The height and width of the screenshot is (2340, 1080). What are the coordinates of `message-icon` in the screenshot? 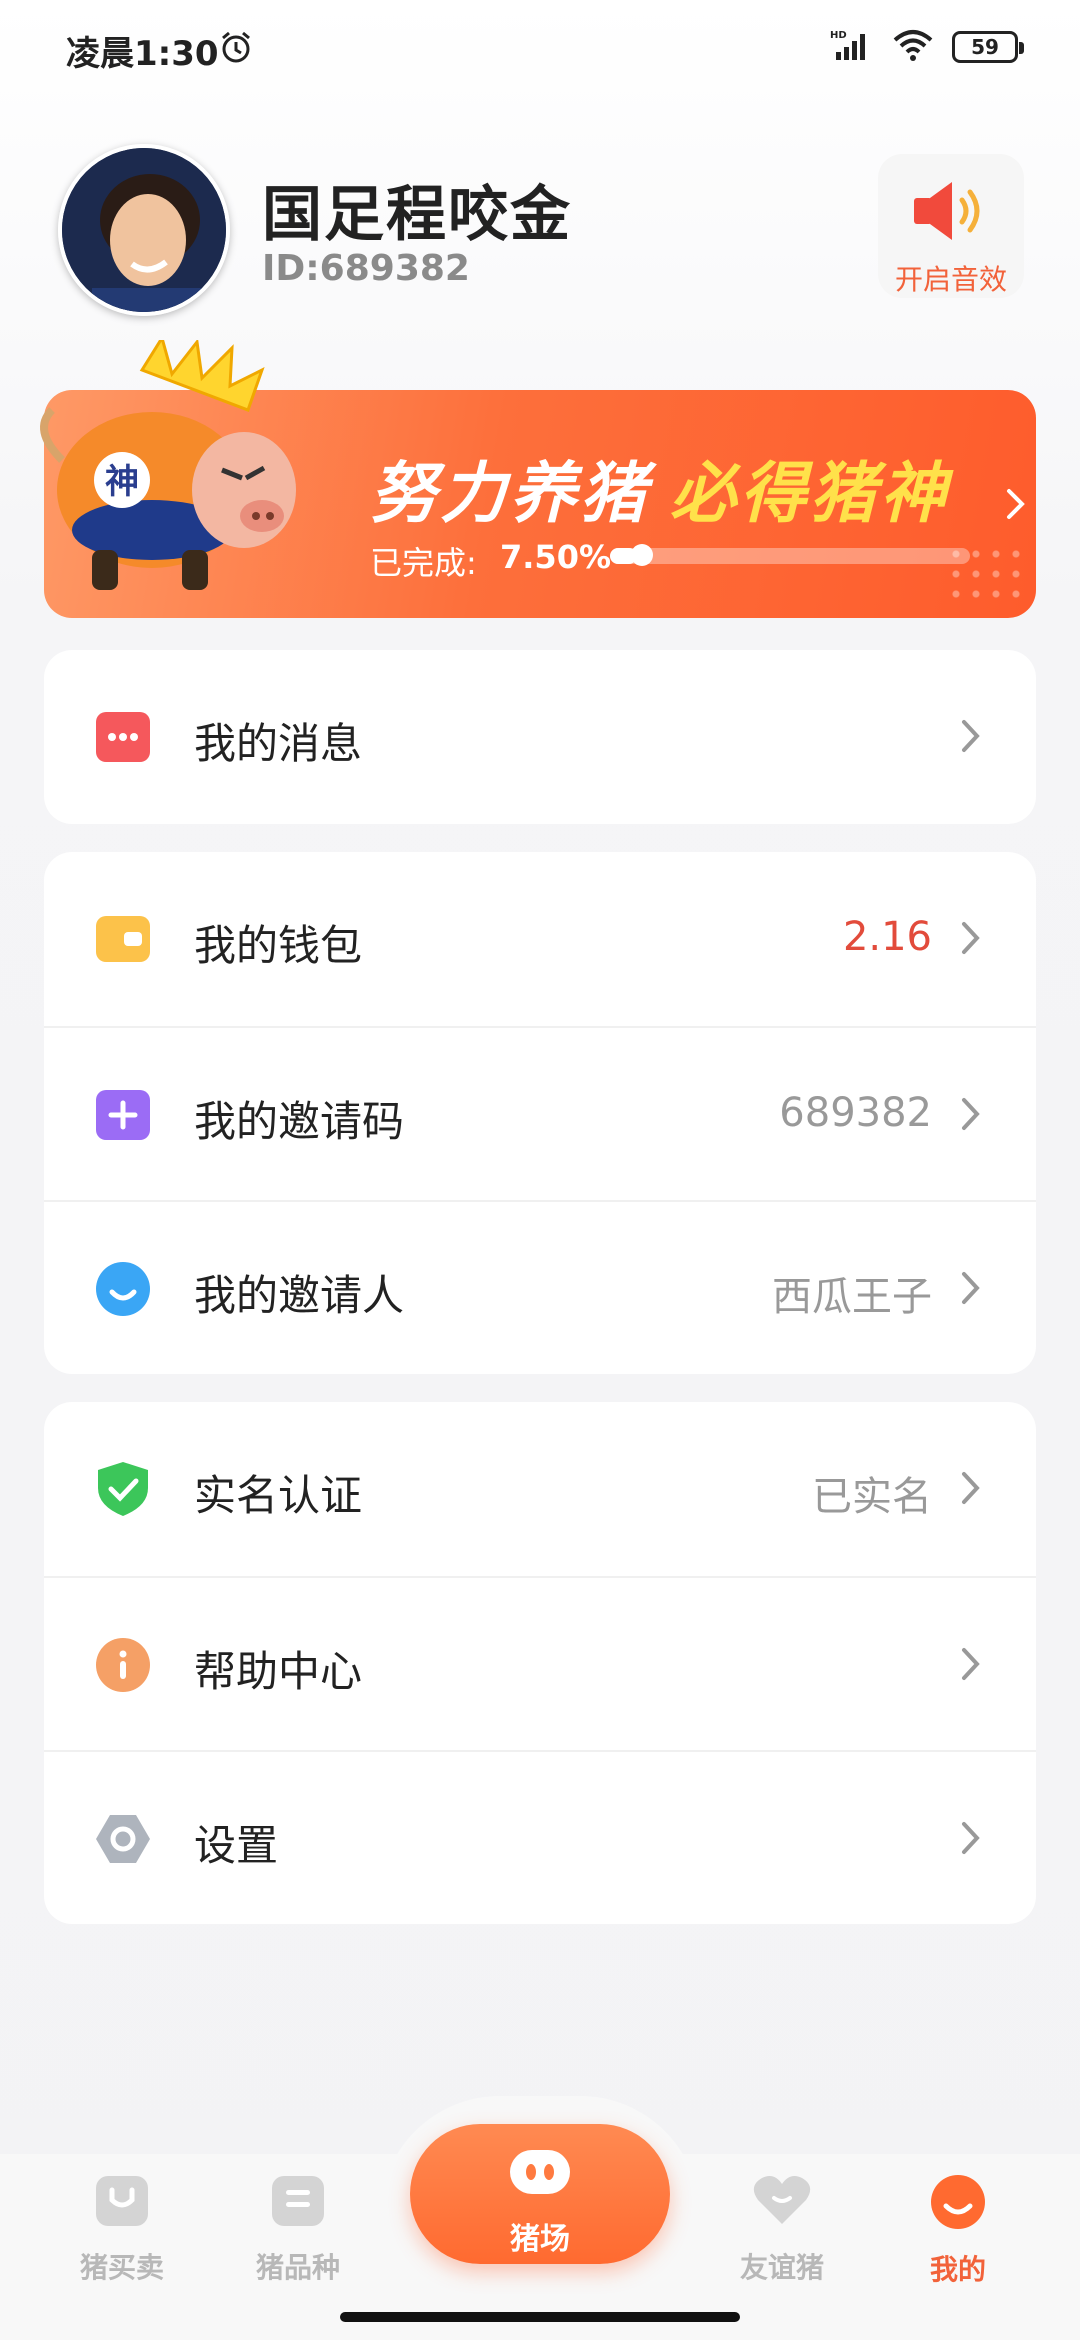 It's located at (123, 737).